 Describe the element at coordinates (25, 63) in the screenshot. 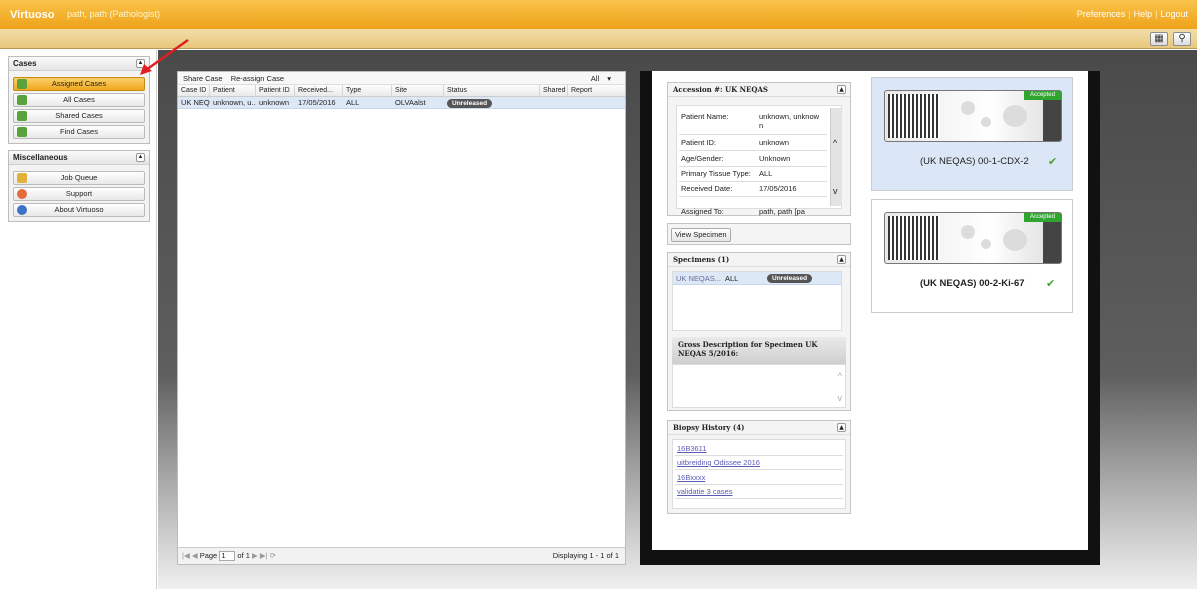

I see `cases-title: Cases` at that location.